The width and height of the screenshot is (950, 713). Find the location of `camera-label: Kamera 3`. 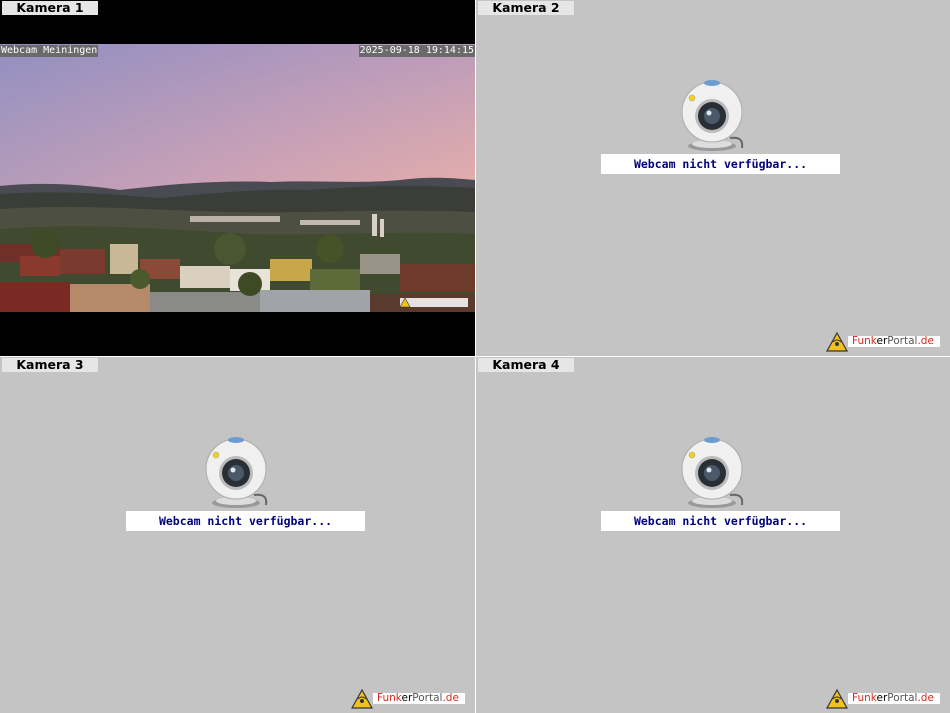

camera-label: Kamera 3 is located at coordinates (50, 365).